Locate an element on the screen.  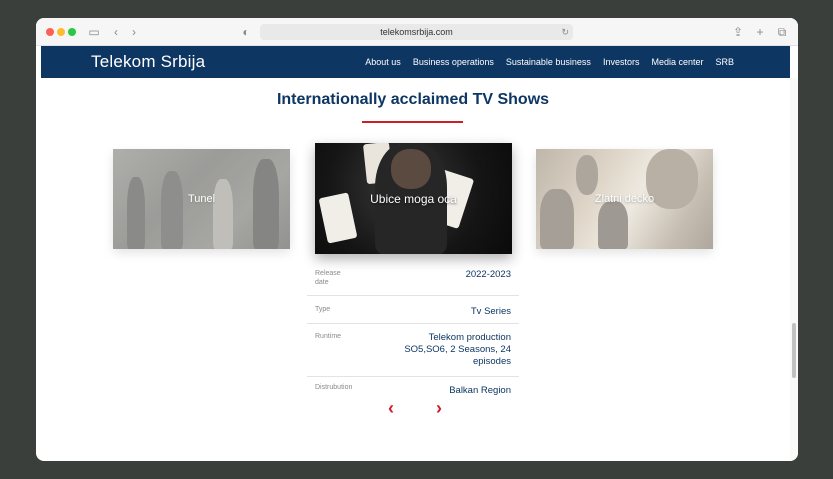
chevron-right-icon: › is located at coordinates (439, 408).